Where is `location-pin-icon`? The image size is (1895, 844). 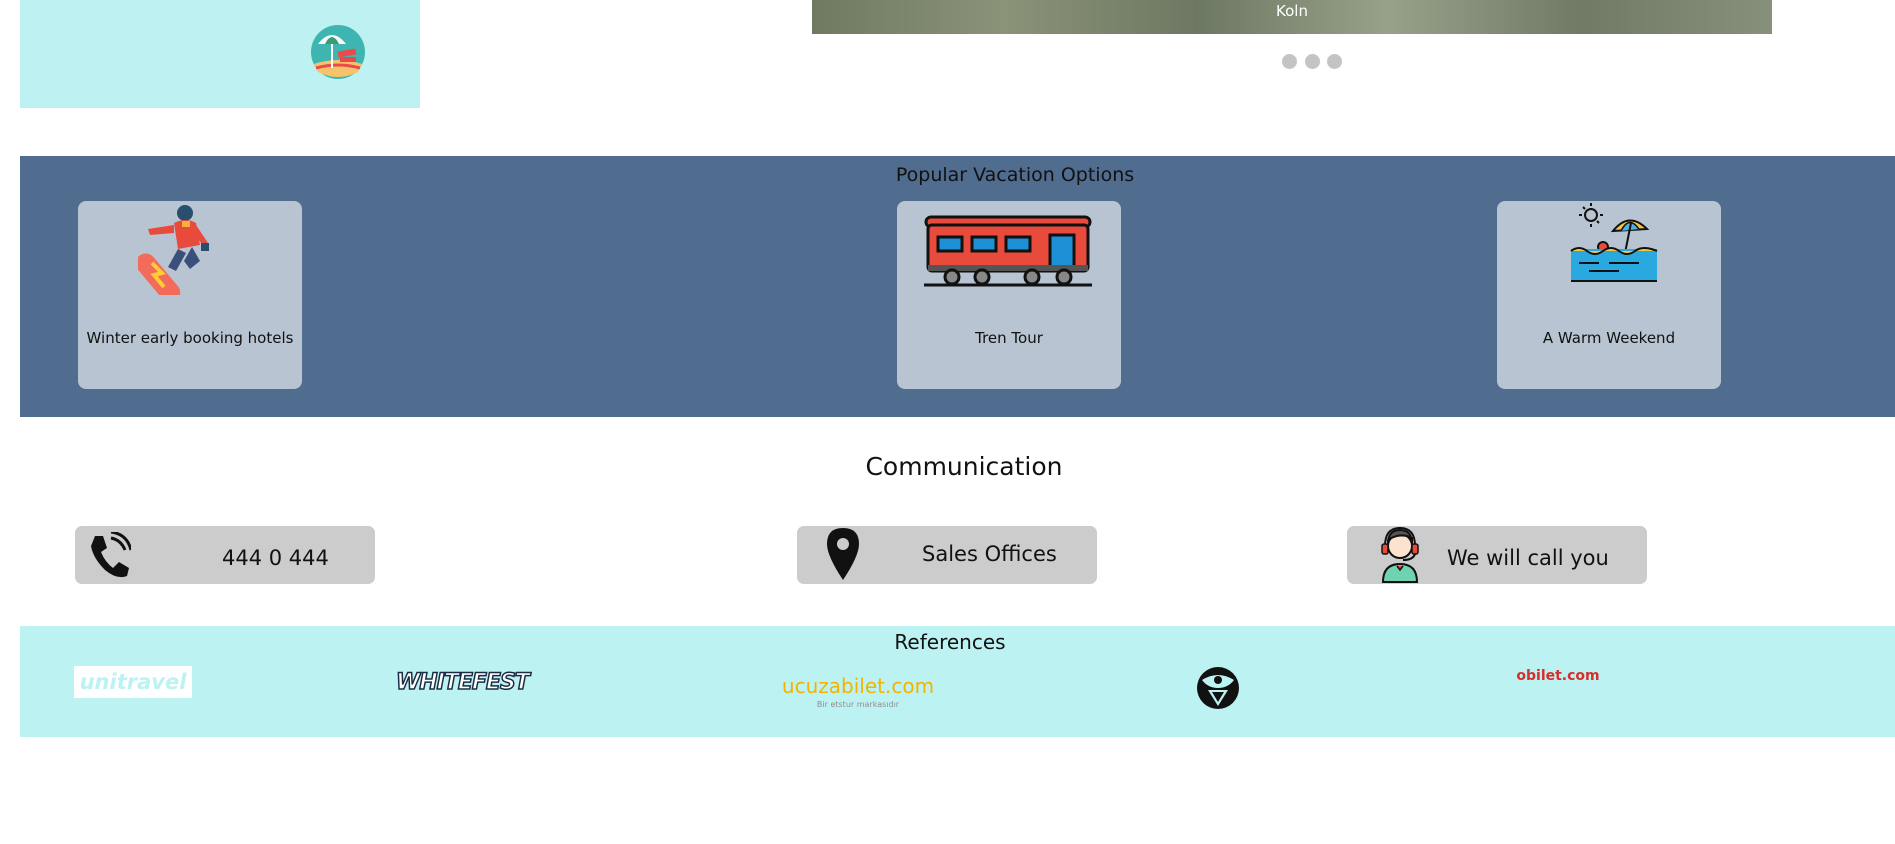
location-pin-icon is located at coordinates (843, 554).